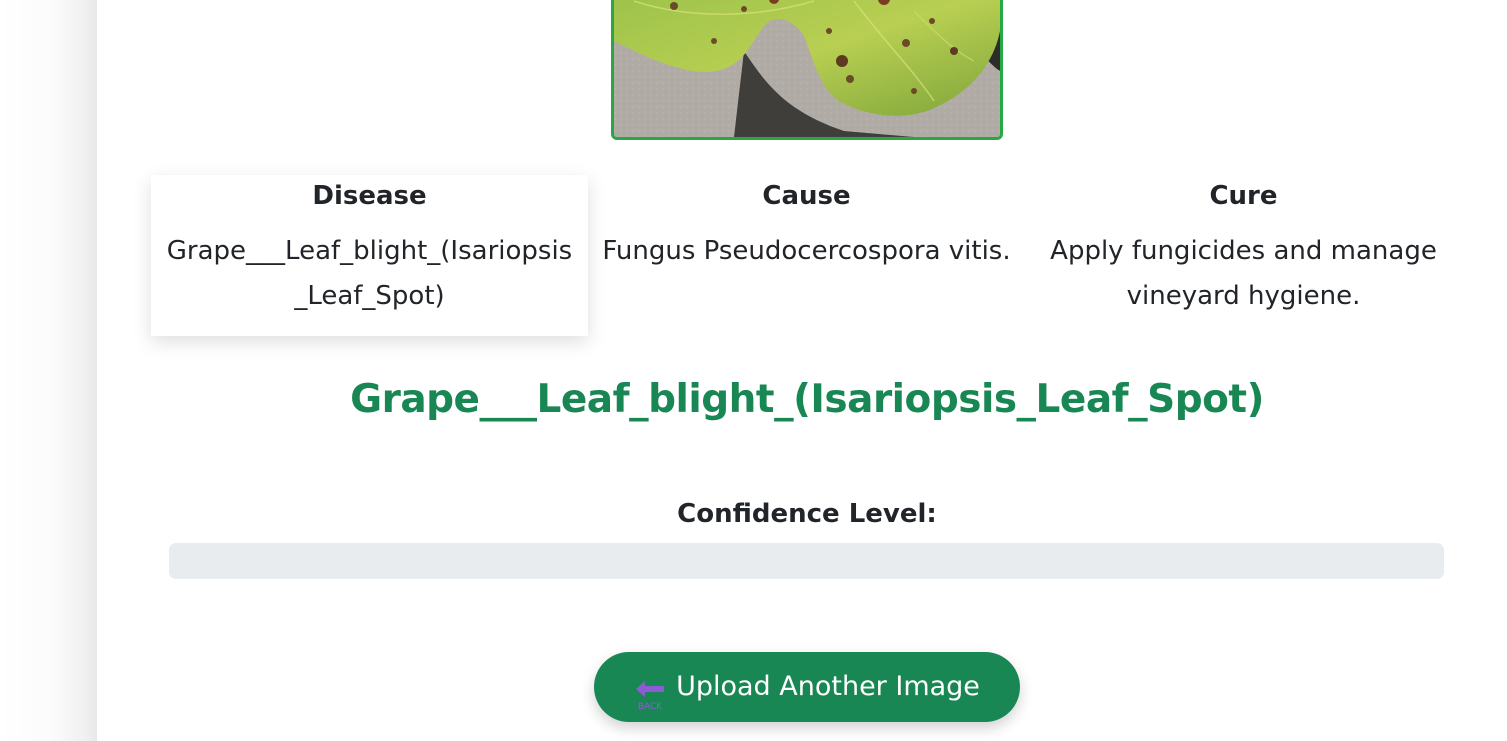 This screenshot has height=741, width=1507. I want to click on back-arrow-icon: BACK, so click(650, 690).